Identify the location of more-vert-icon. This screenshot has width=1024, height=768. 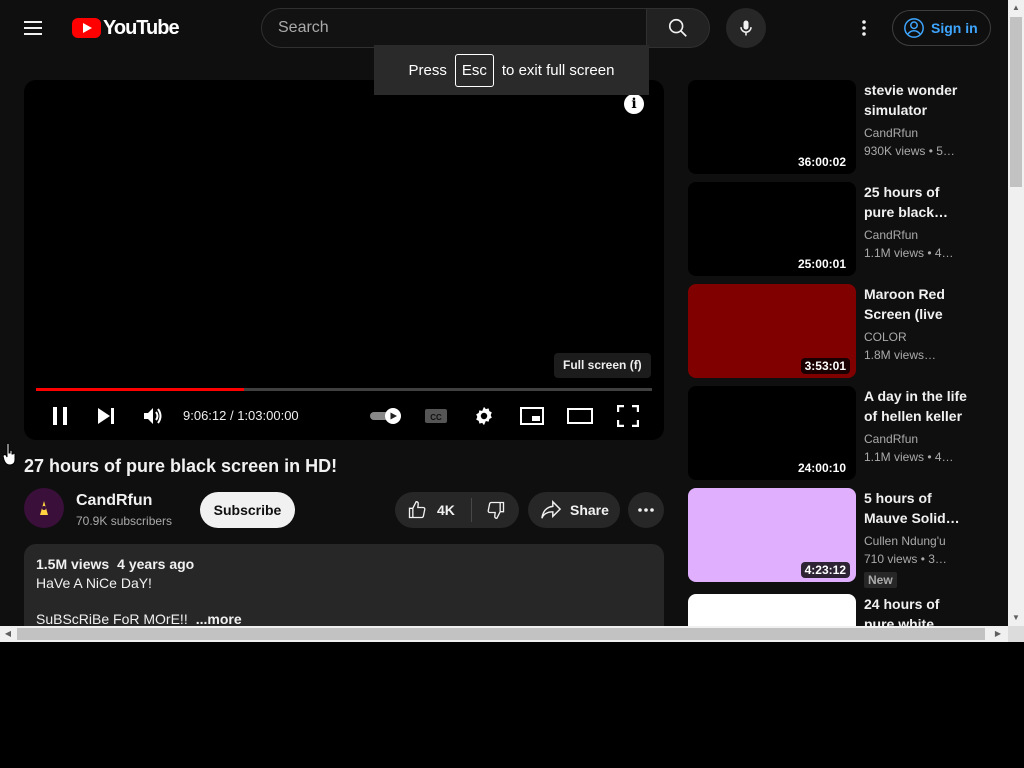
(864, 28).